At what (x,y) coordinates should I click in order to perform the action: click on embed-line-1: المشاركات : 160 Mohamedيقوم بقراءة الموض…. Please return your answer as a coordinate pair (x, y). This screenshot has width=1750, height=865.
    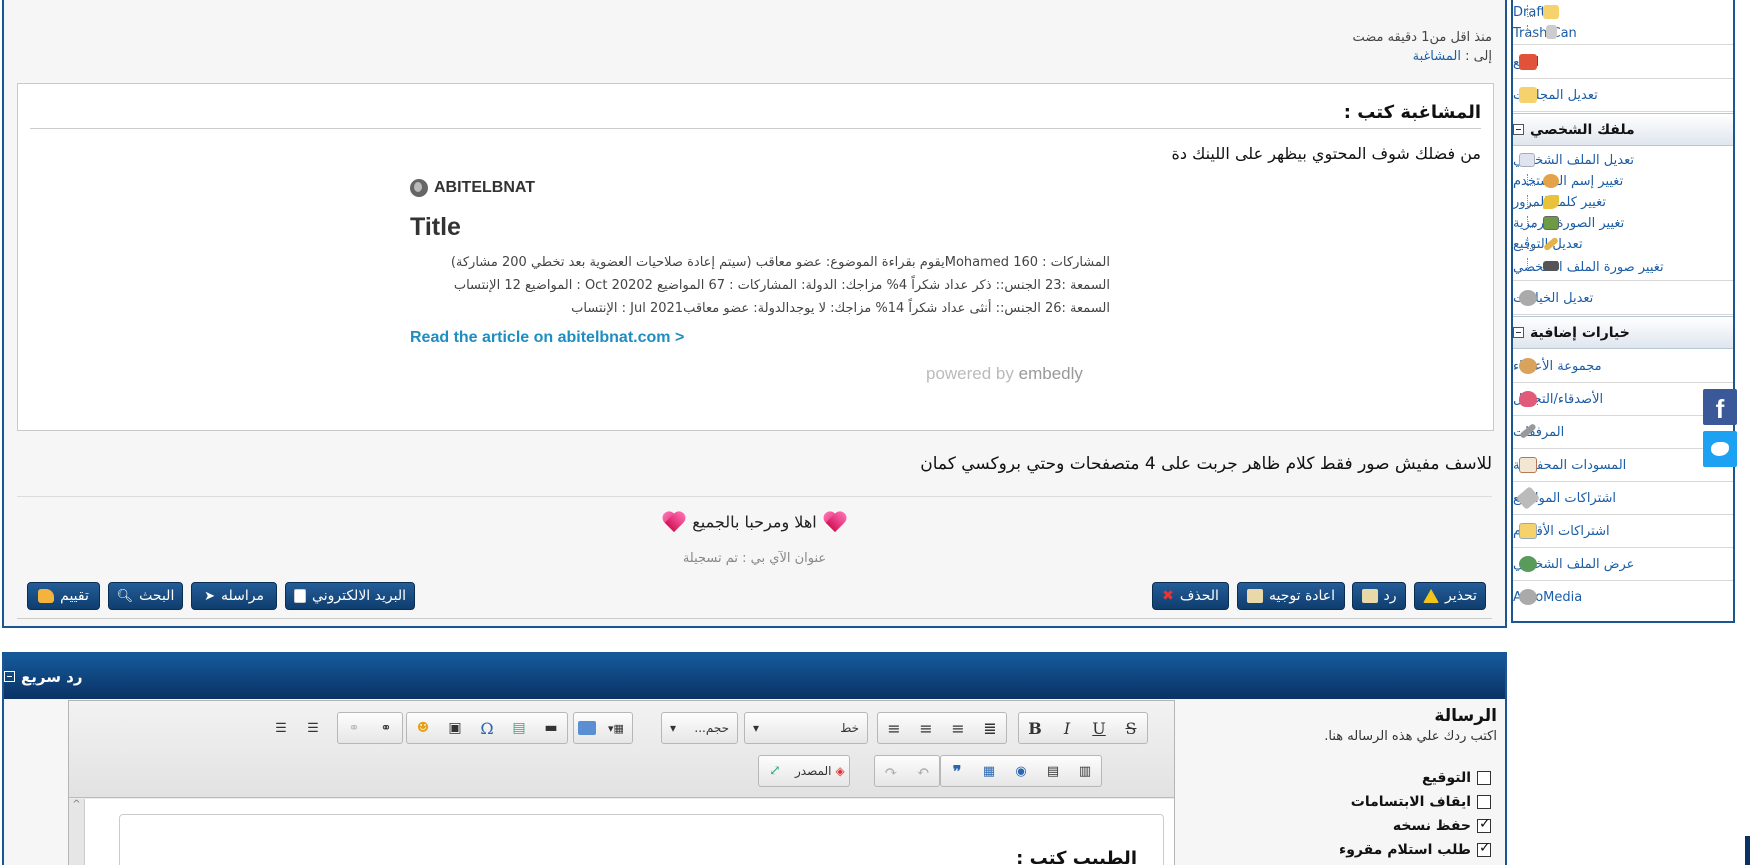
    Looking at the image, I should click on (780, 262).